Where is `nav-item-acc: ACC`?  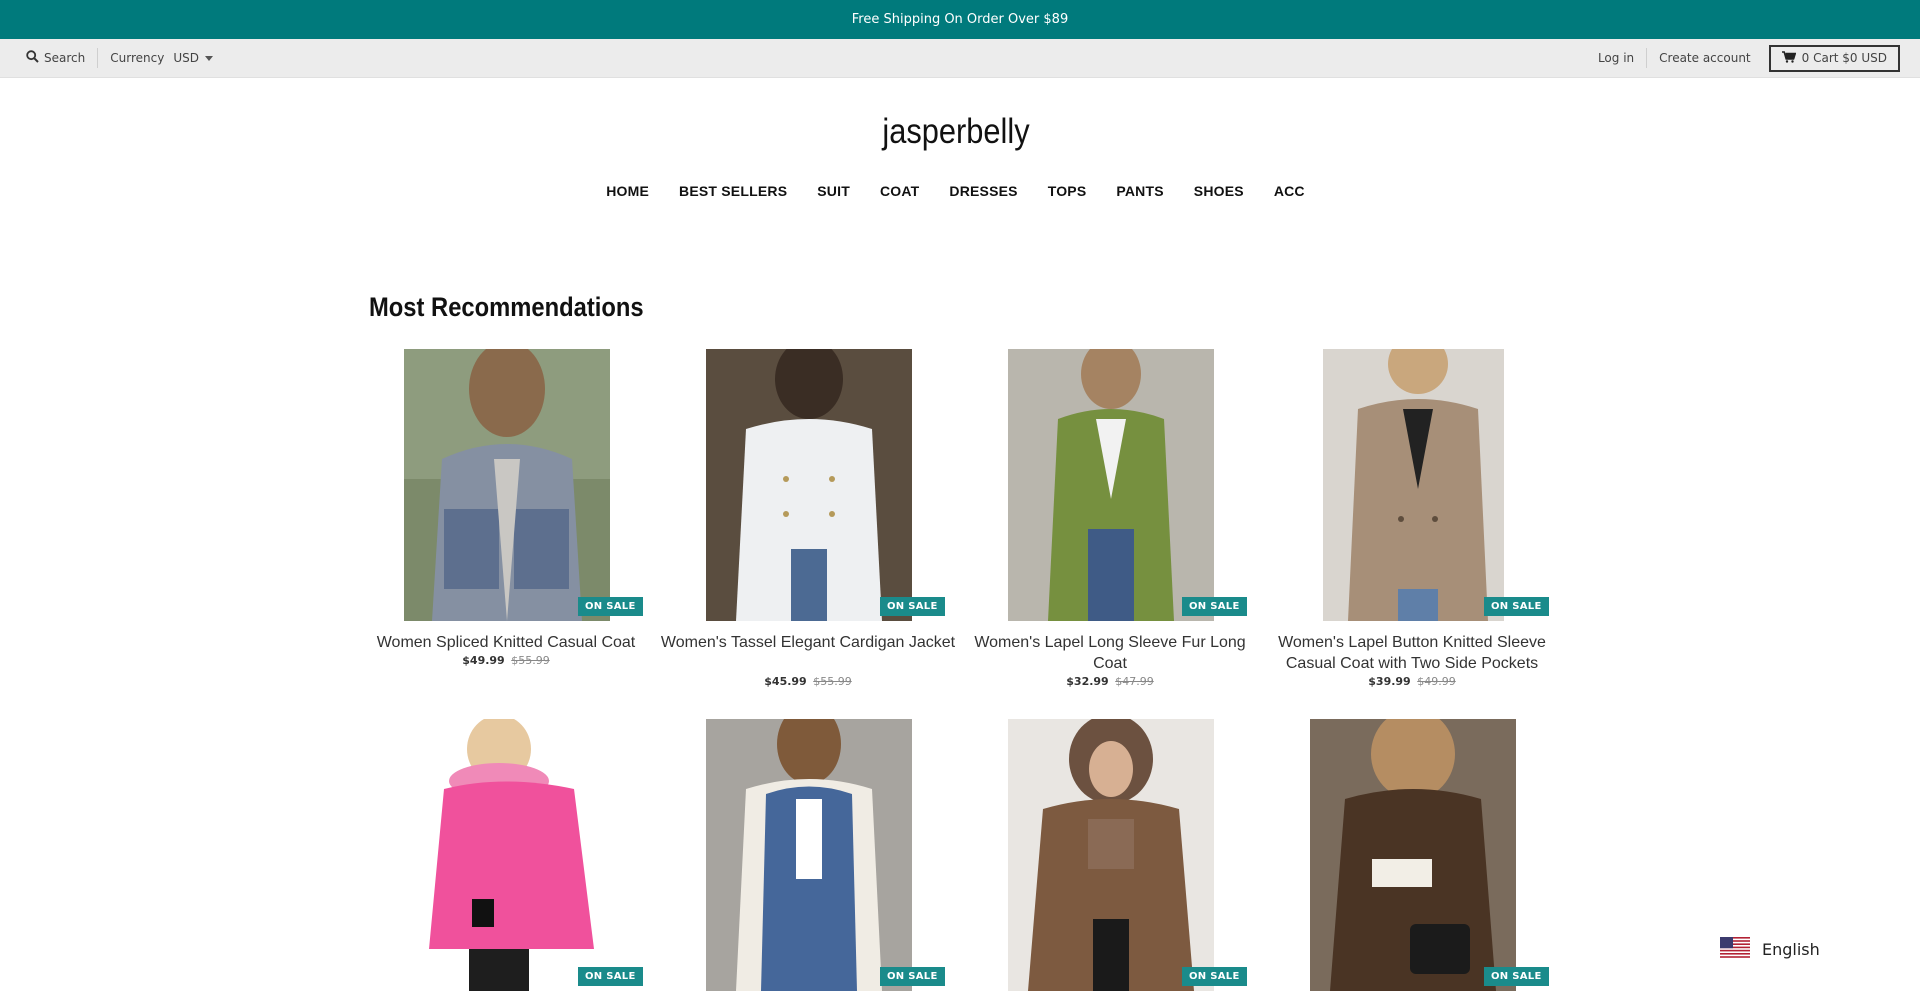
nav-item-acc: ACC is located at coordinates (1289, 191).